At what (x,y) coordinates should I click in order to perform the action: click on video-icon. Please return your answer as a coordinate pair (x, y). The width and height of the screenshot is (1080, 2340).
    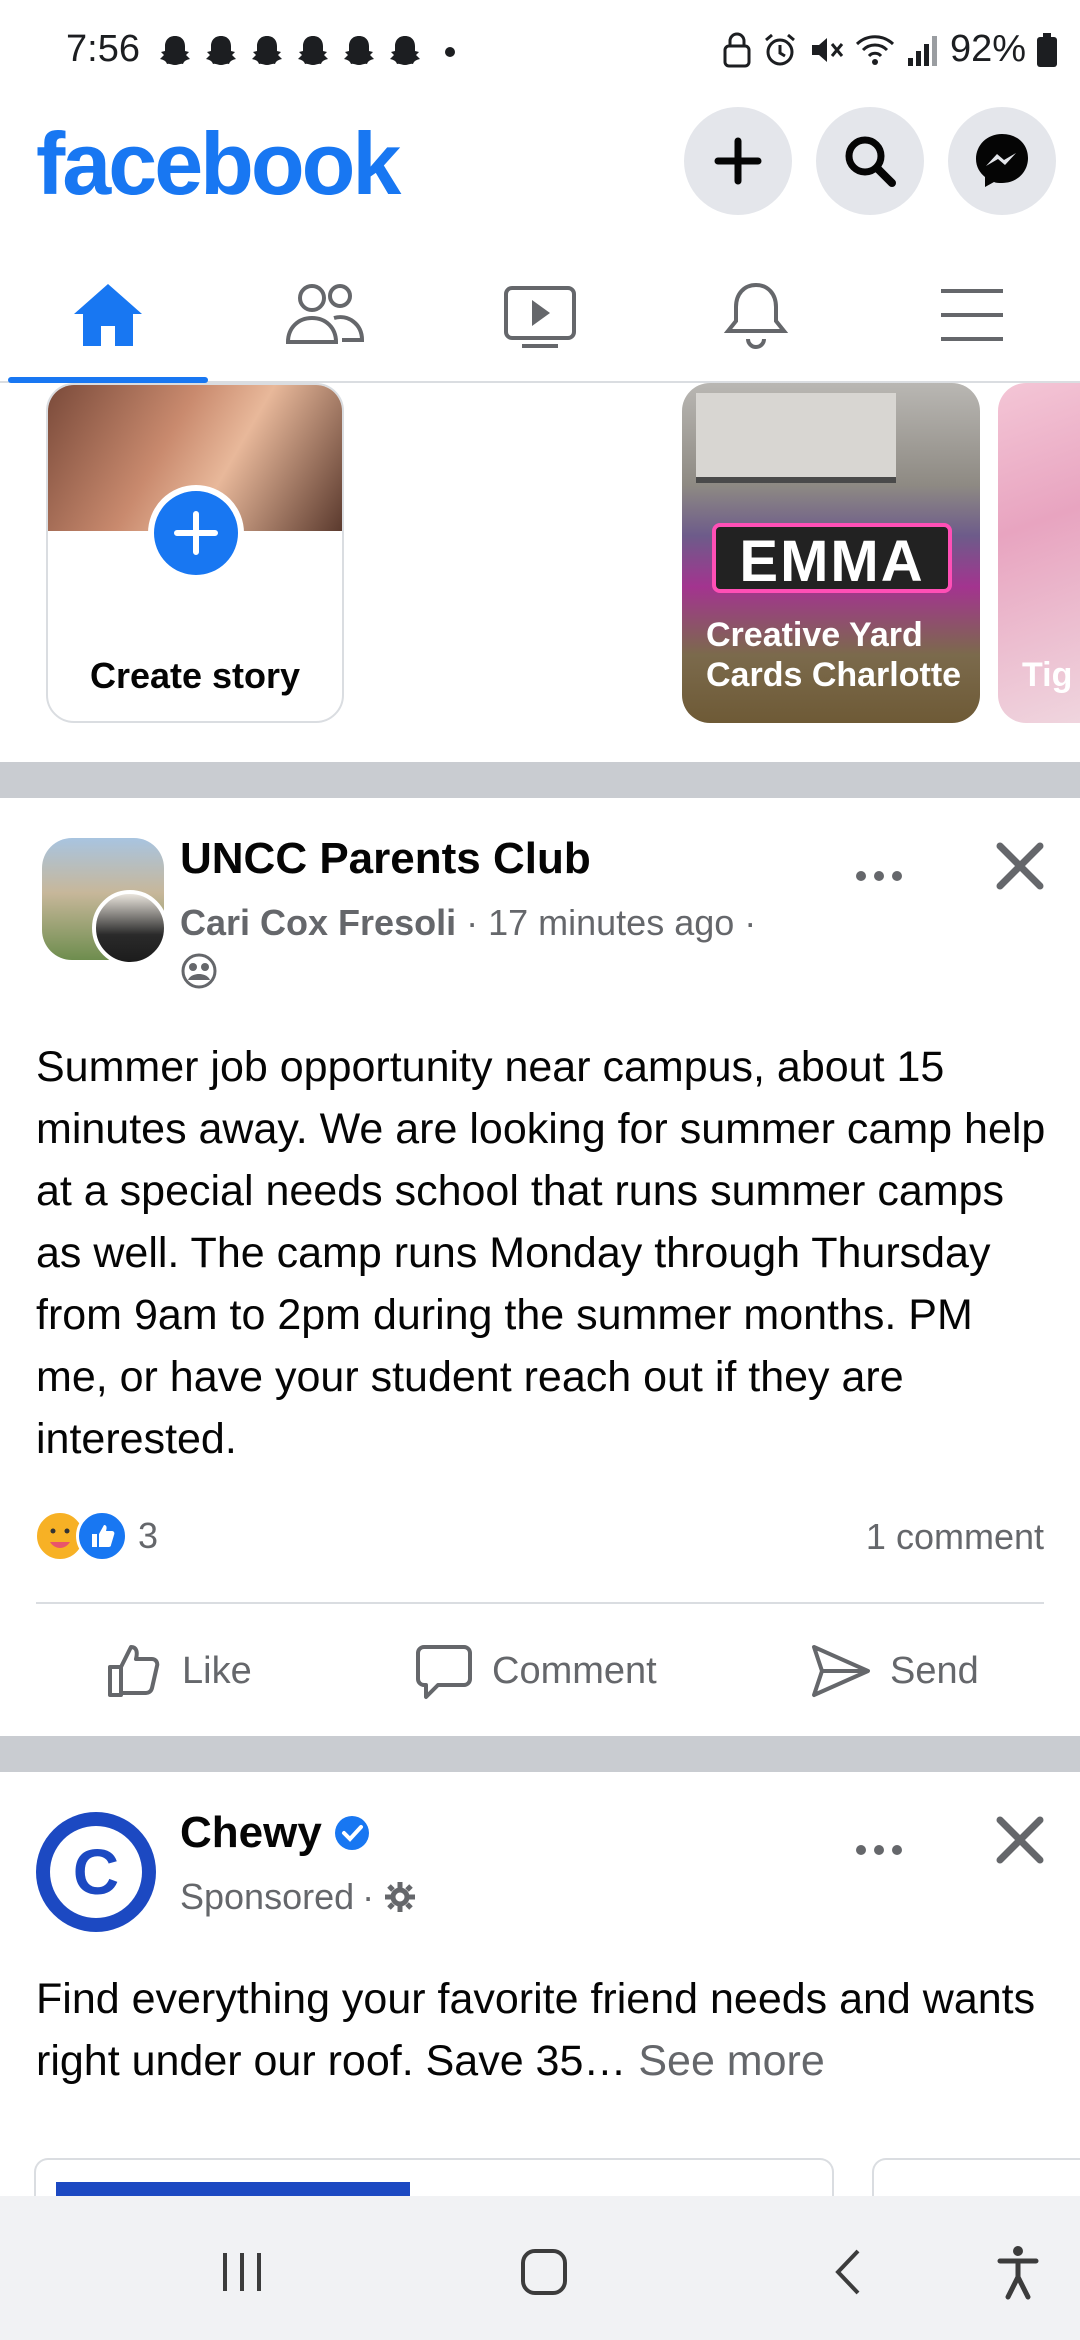
    Looking at the image, I should click on (540, 317).